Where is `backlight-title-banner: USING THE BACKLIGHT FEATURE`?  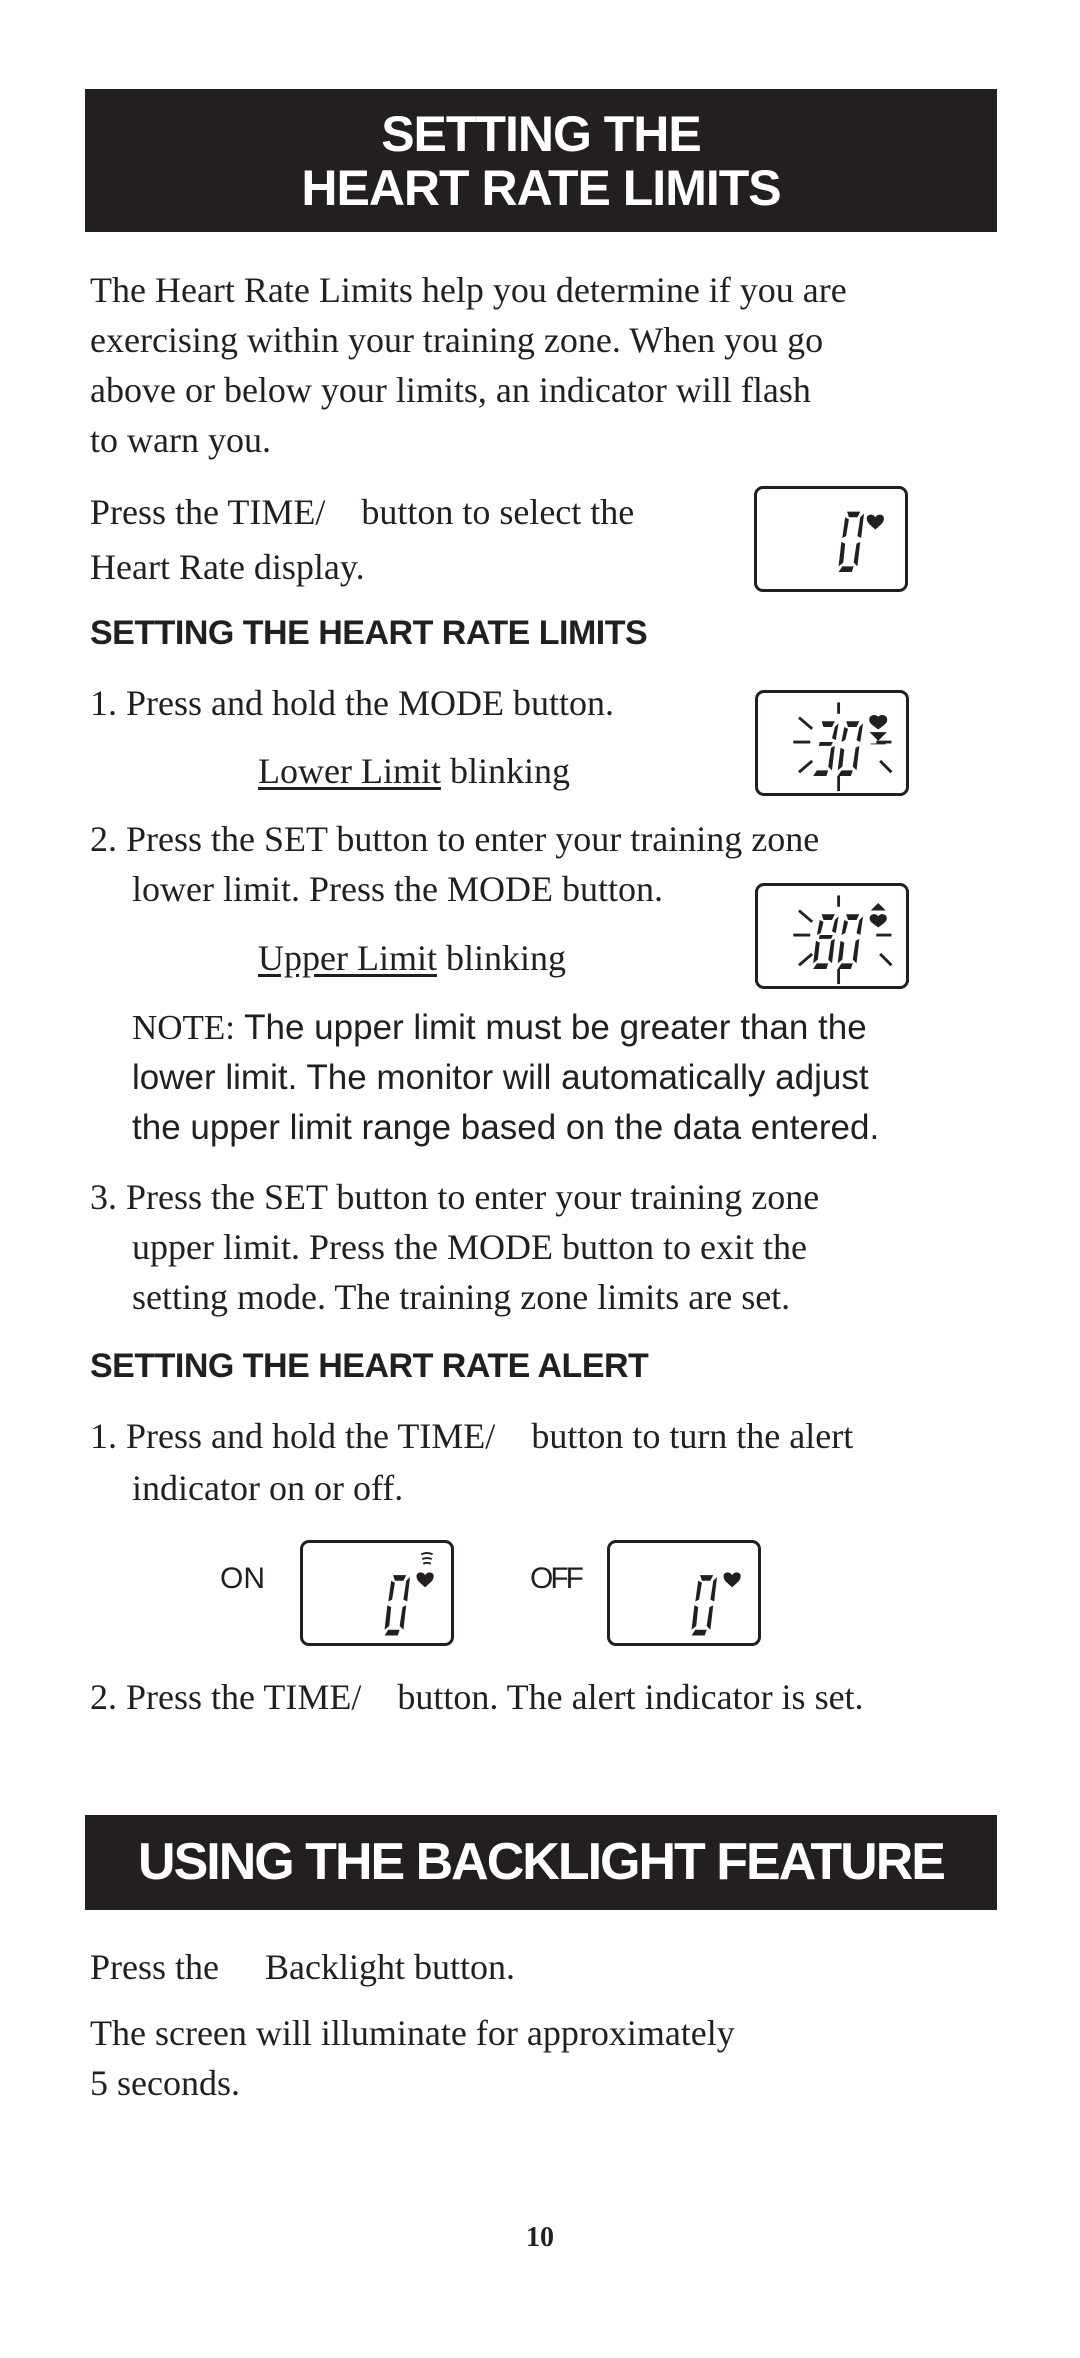 backlight-title-banner: USING THE BACKLIGHT FEATURE is located at coordinates (541, 1862).